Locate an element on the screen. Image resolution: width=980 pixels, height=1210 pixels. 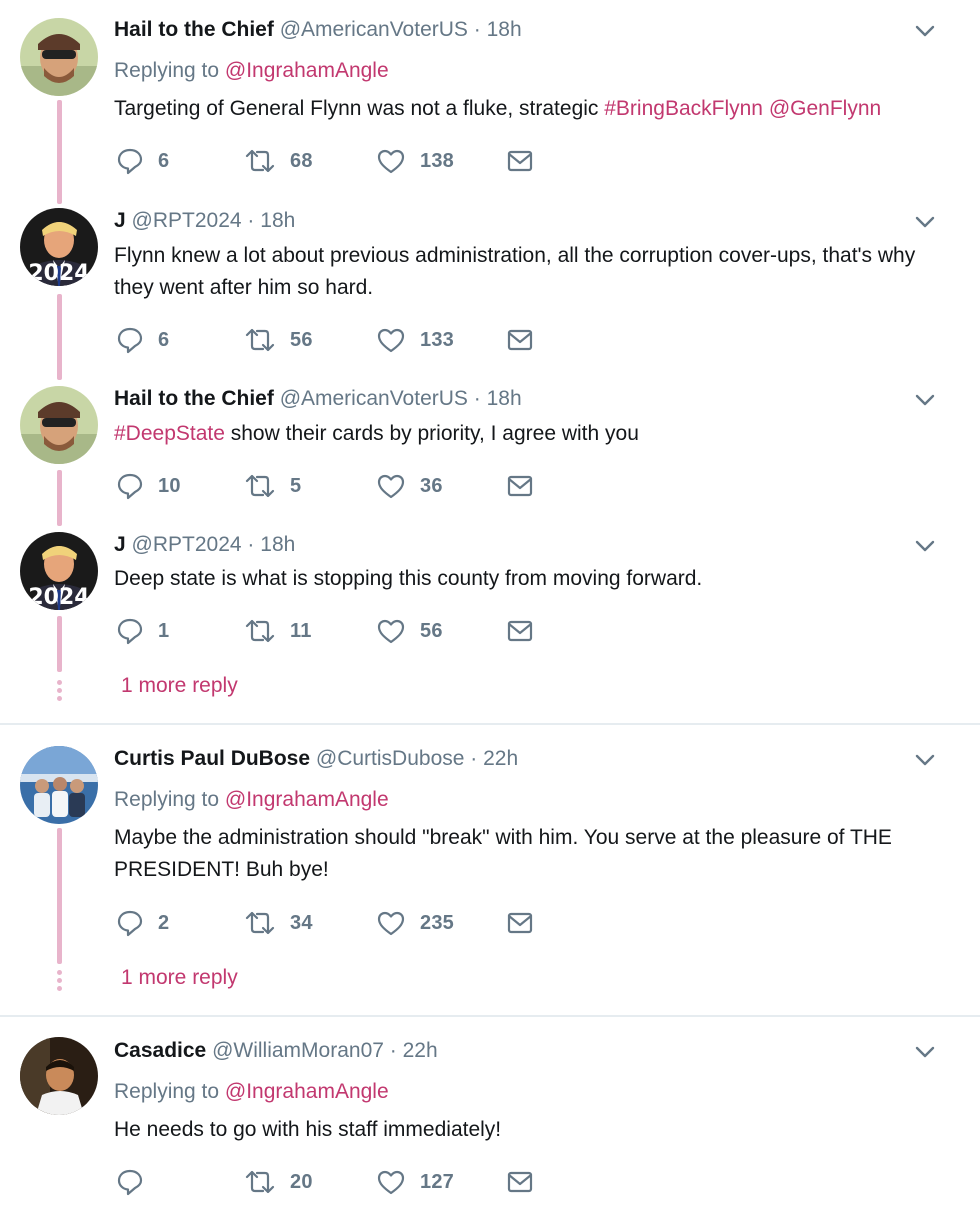
like-button: 138 is located at coordinates (415, 161).